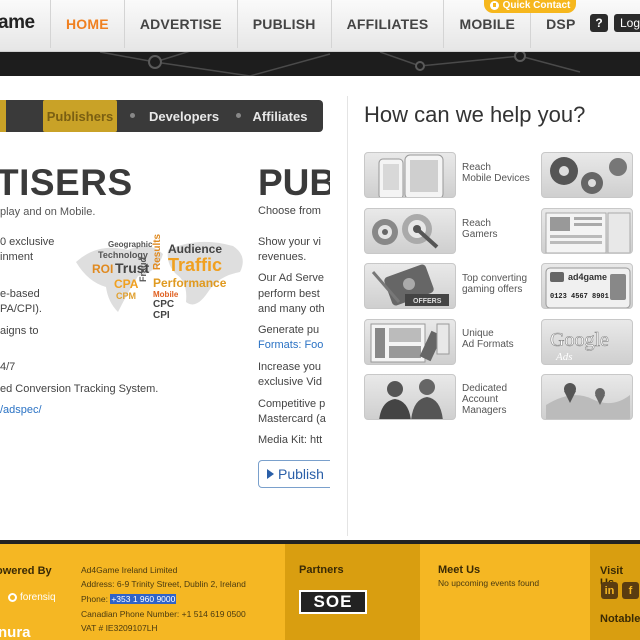 Image resolution: width=640 pixels, height=640 pixels. What do you see at coordinates (66, 182) in the screenshot?
I see `advertisers-title: TISERS` at bounding box center [66, 182].